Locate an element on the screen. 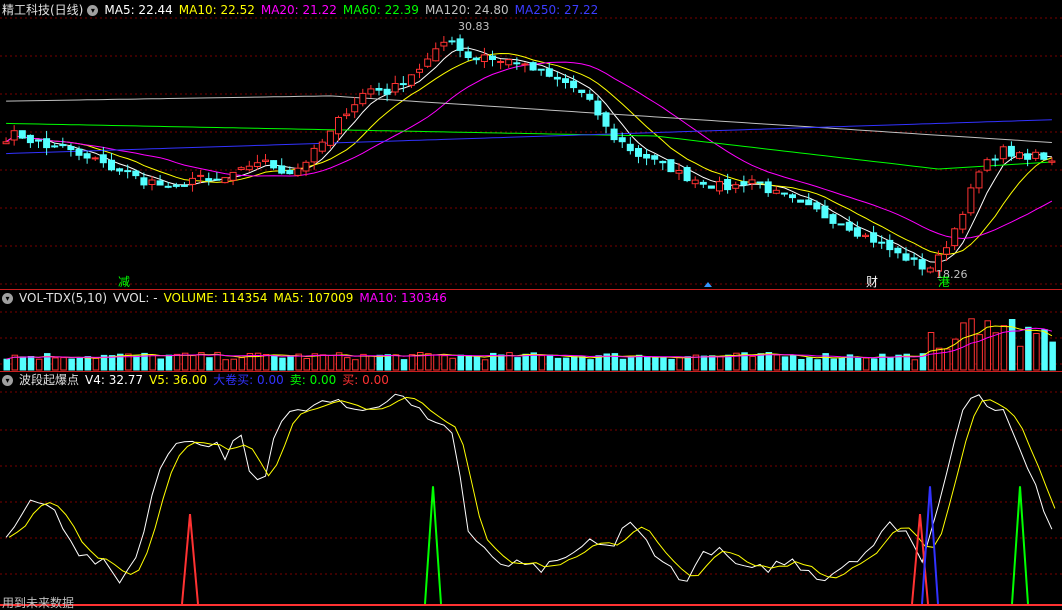 This screenshot has width=1062, height=610. volume-ma5-line is located at coordinates (529, 342).